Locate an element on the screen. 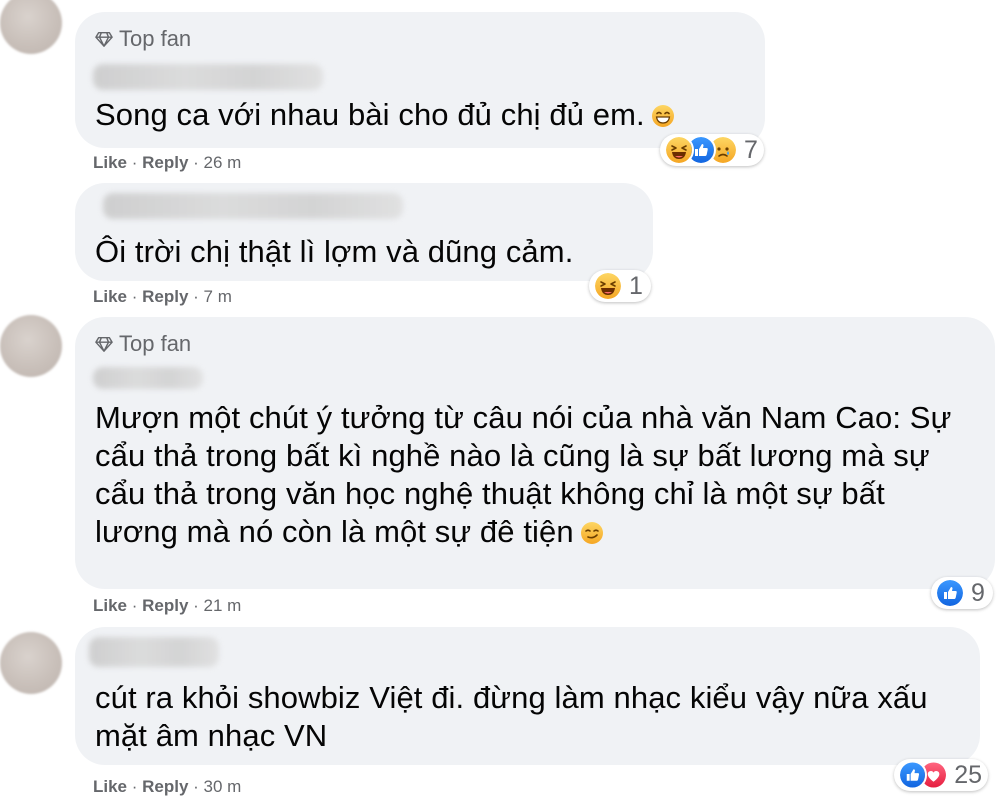 The image size is (1000, 804). reaction-count: 1 is located at coordinates (636, 286).